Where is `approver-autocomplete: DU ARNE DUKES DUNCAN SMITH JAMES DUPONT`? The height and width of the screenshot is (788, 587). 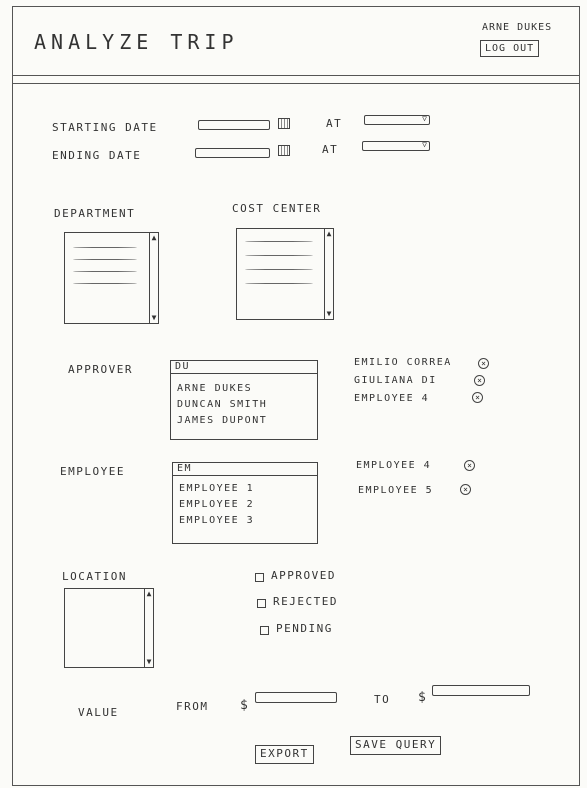
approver-autocomplete: DU ARNE DUKES DUNCAN SMITH JAMES DUPONT is located at coordinates (244, 400).